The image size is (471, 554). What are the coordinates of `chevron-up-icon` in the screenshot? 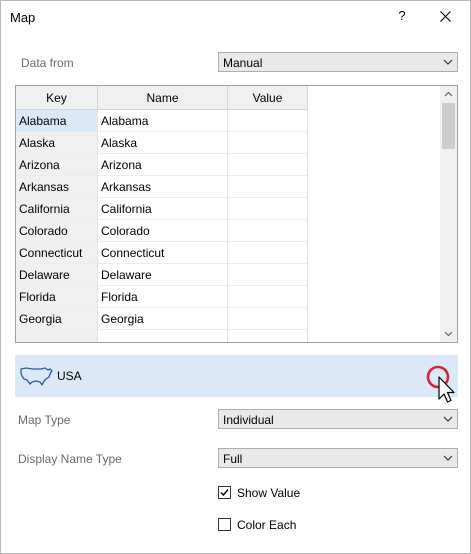 It's located at (448, 94).